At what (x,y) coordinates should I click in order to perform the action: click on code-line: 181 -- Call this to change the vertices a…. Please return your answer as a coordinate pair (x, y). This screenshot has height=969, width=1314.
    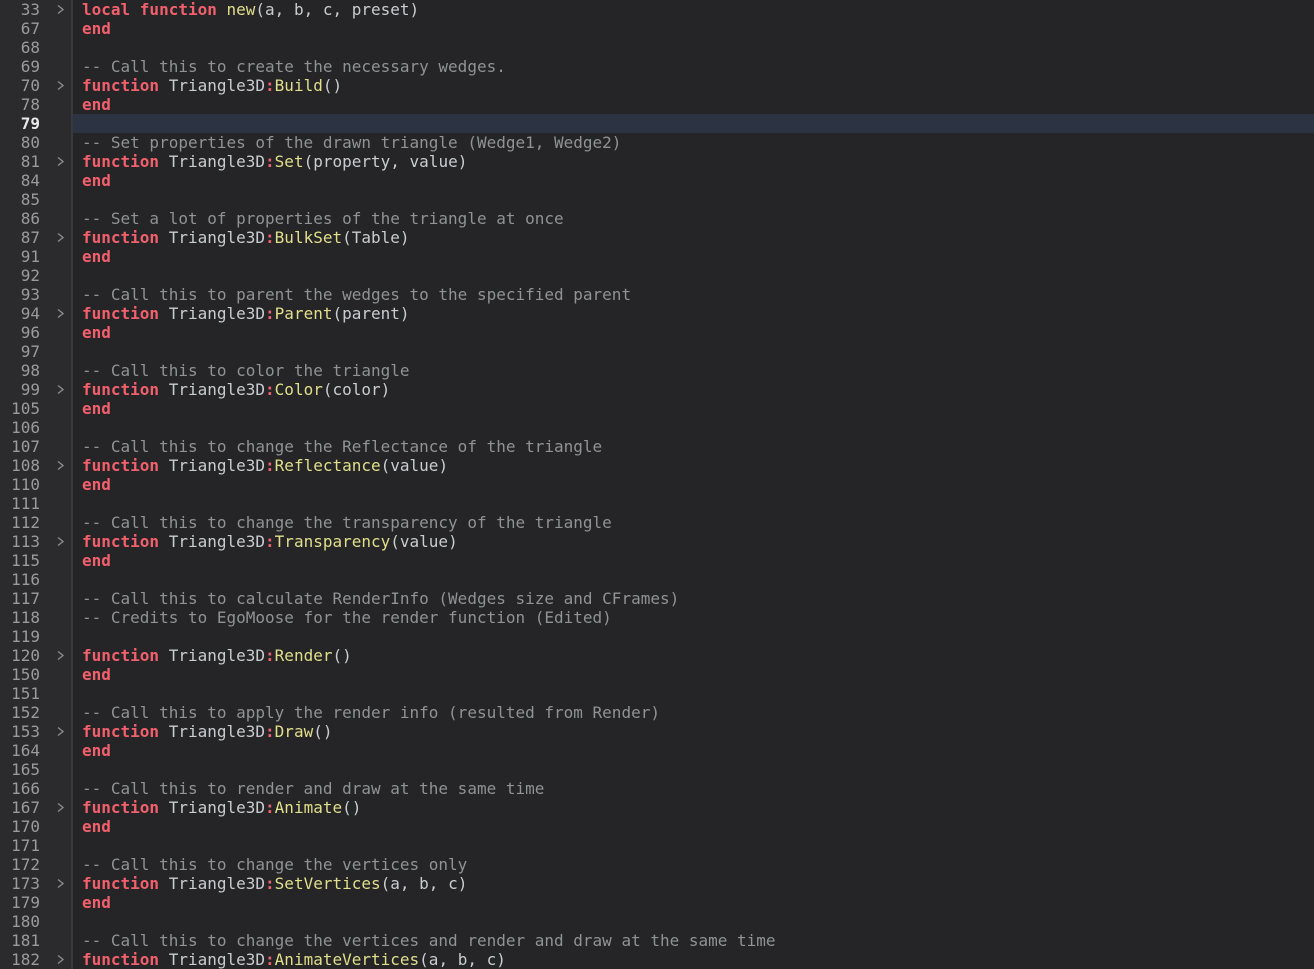
    Looking at the image, I should click on (657, 940).